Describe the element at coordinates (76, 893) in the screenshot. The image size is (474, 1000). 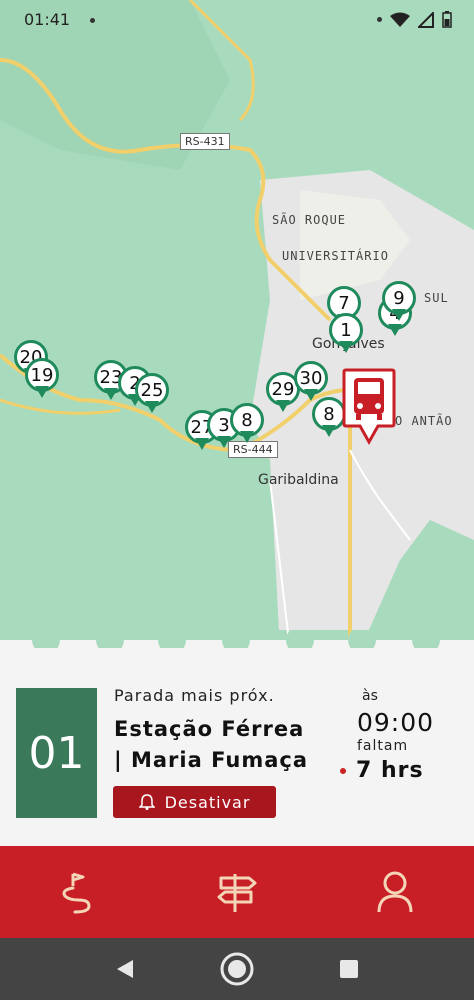
I see `route-icon` at that location.